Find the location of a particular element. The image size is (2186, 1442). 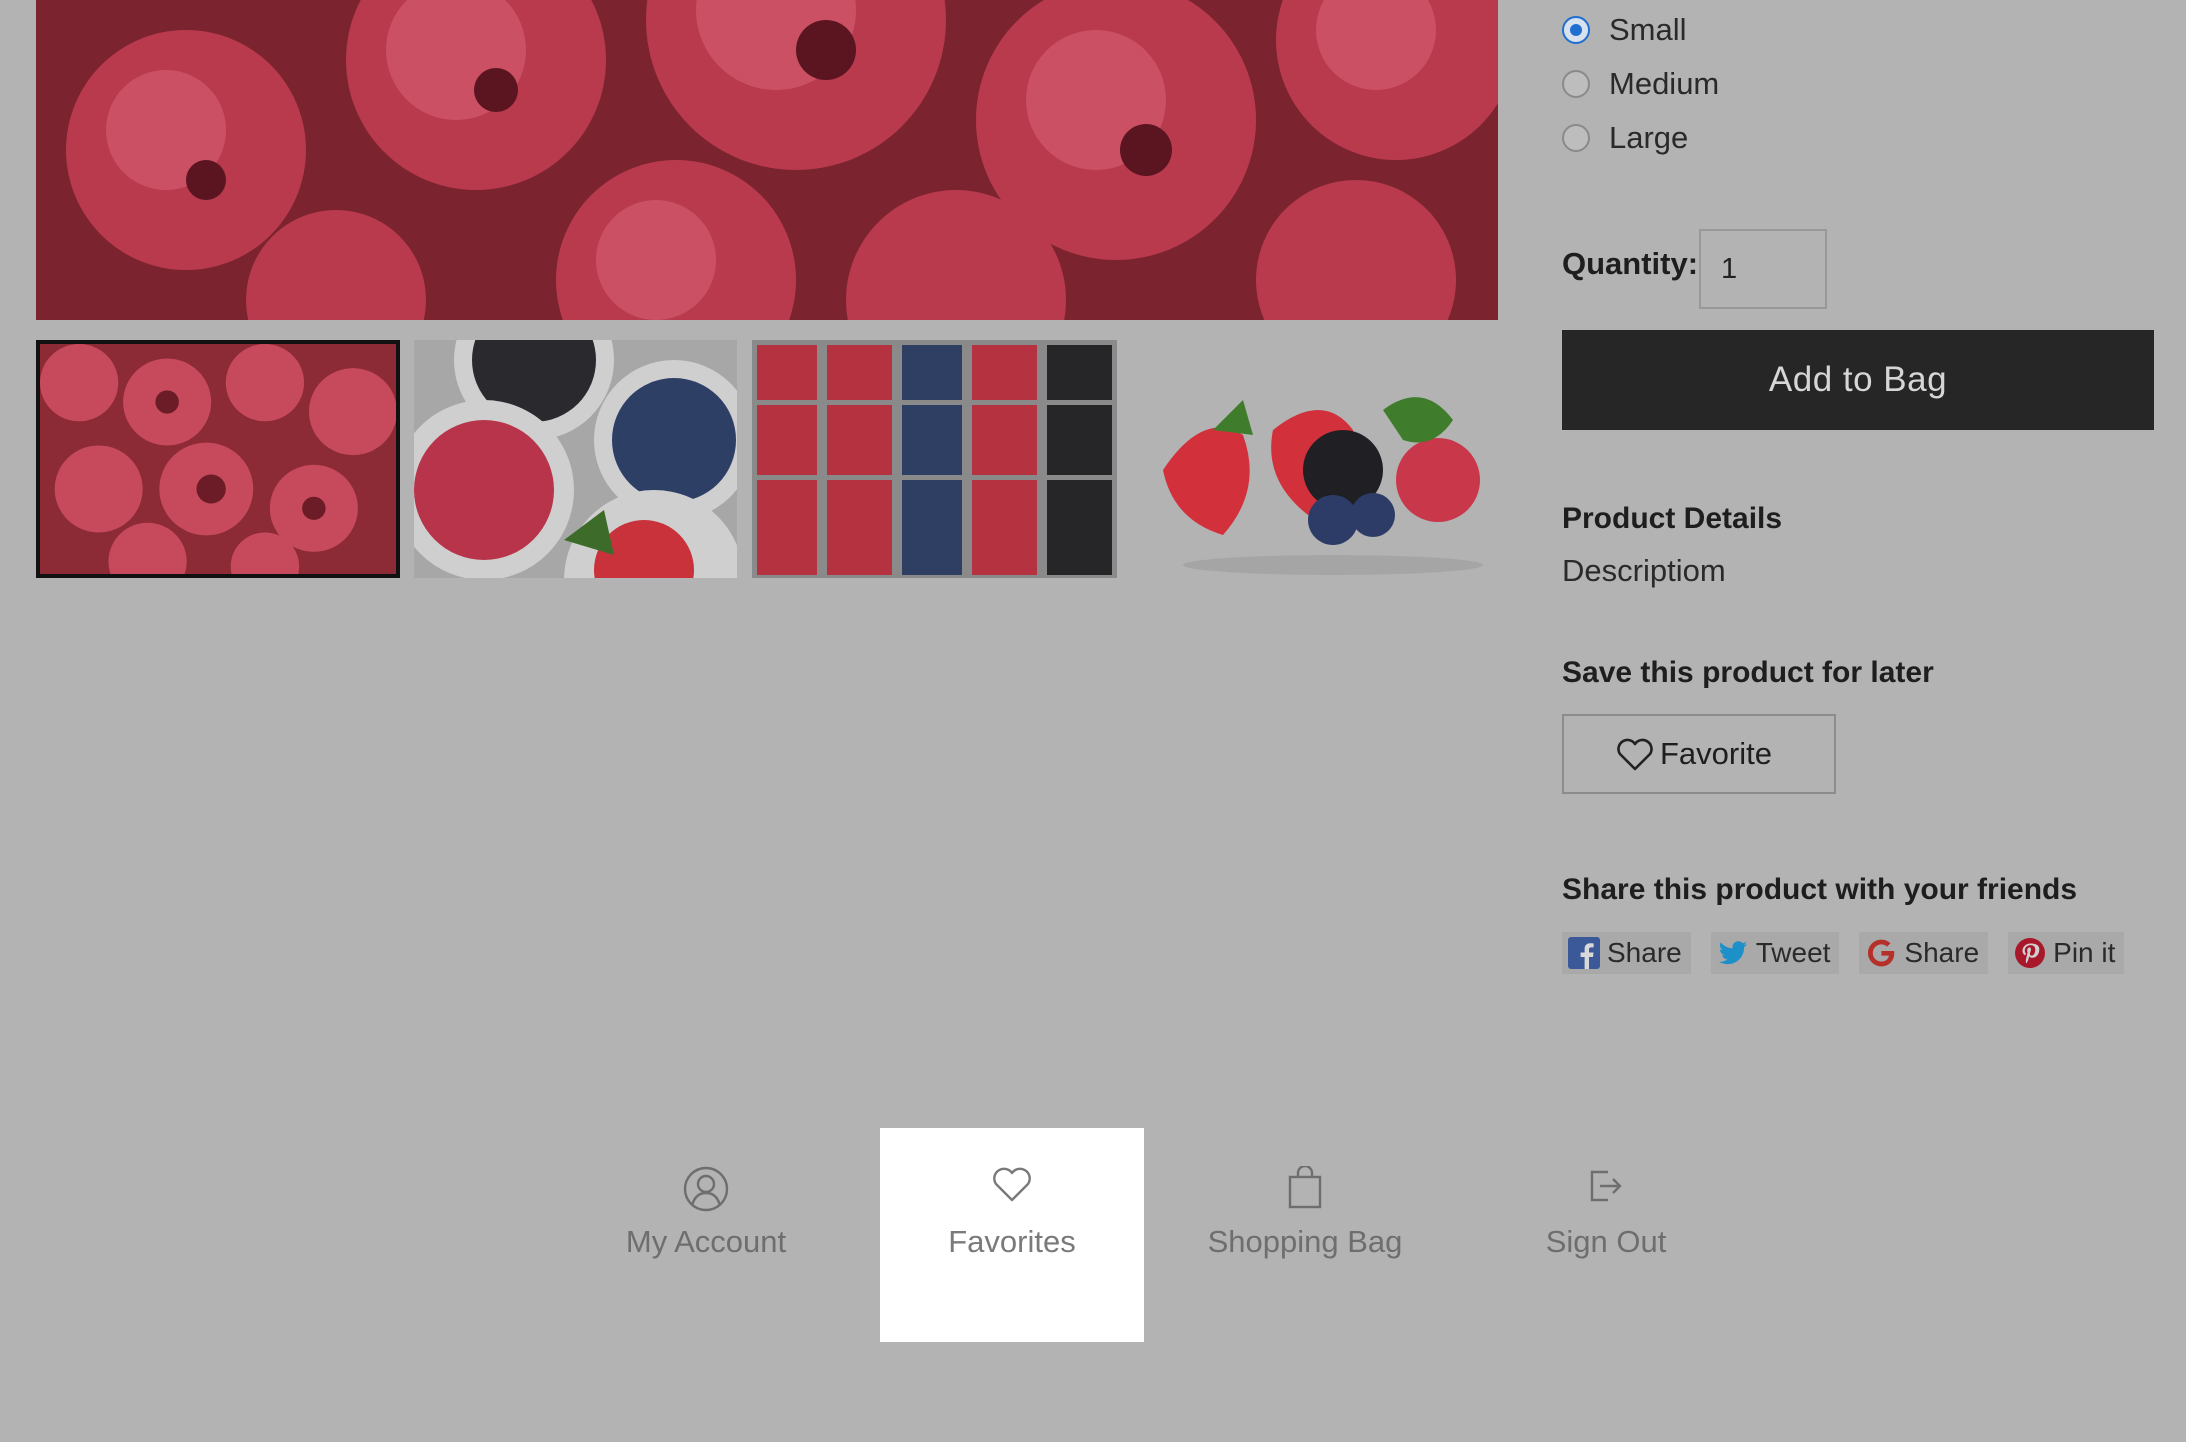

size-option-large: Large is located at coordinates (1625, 138).